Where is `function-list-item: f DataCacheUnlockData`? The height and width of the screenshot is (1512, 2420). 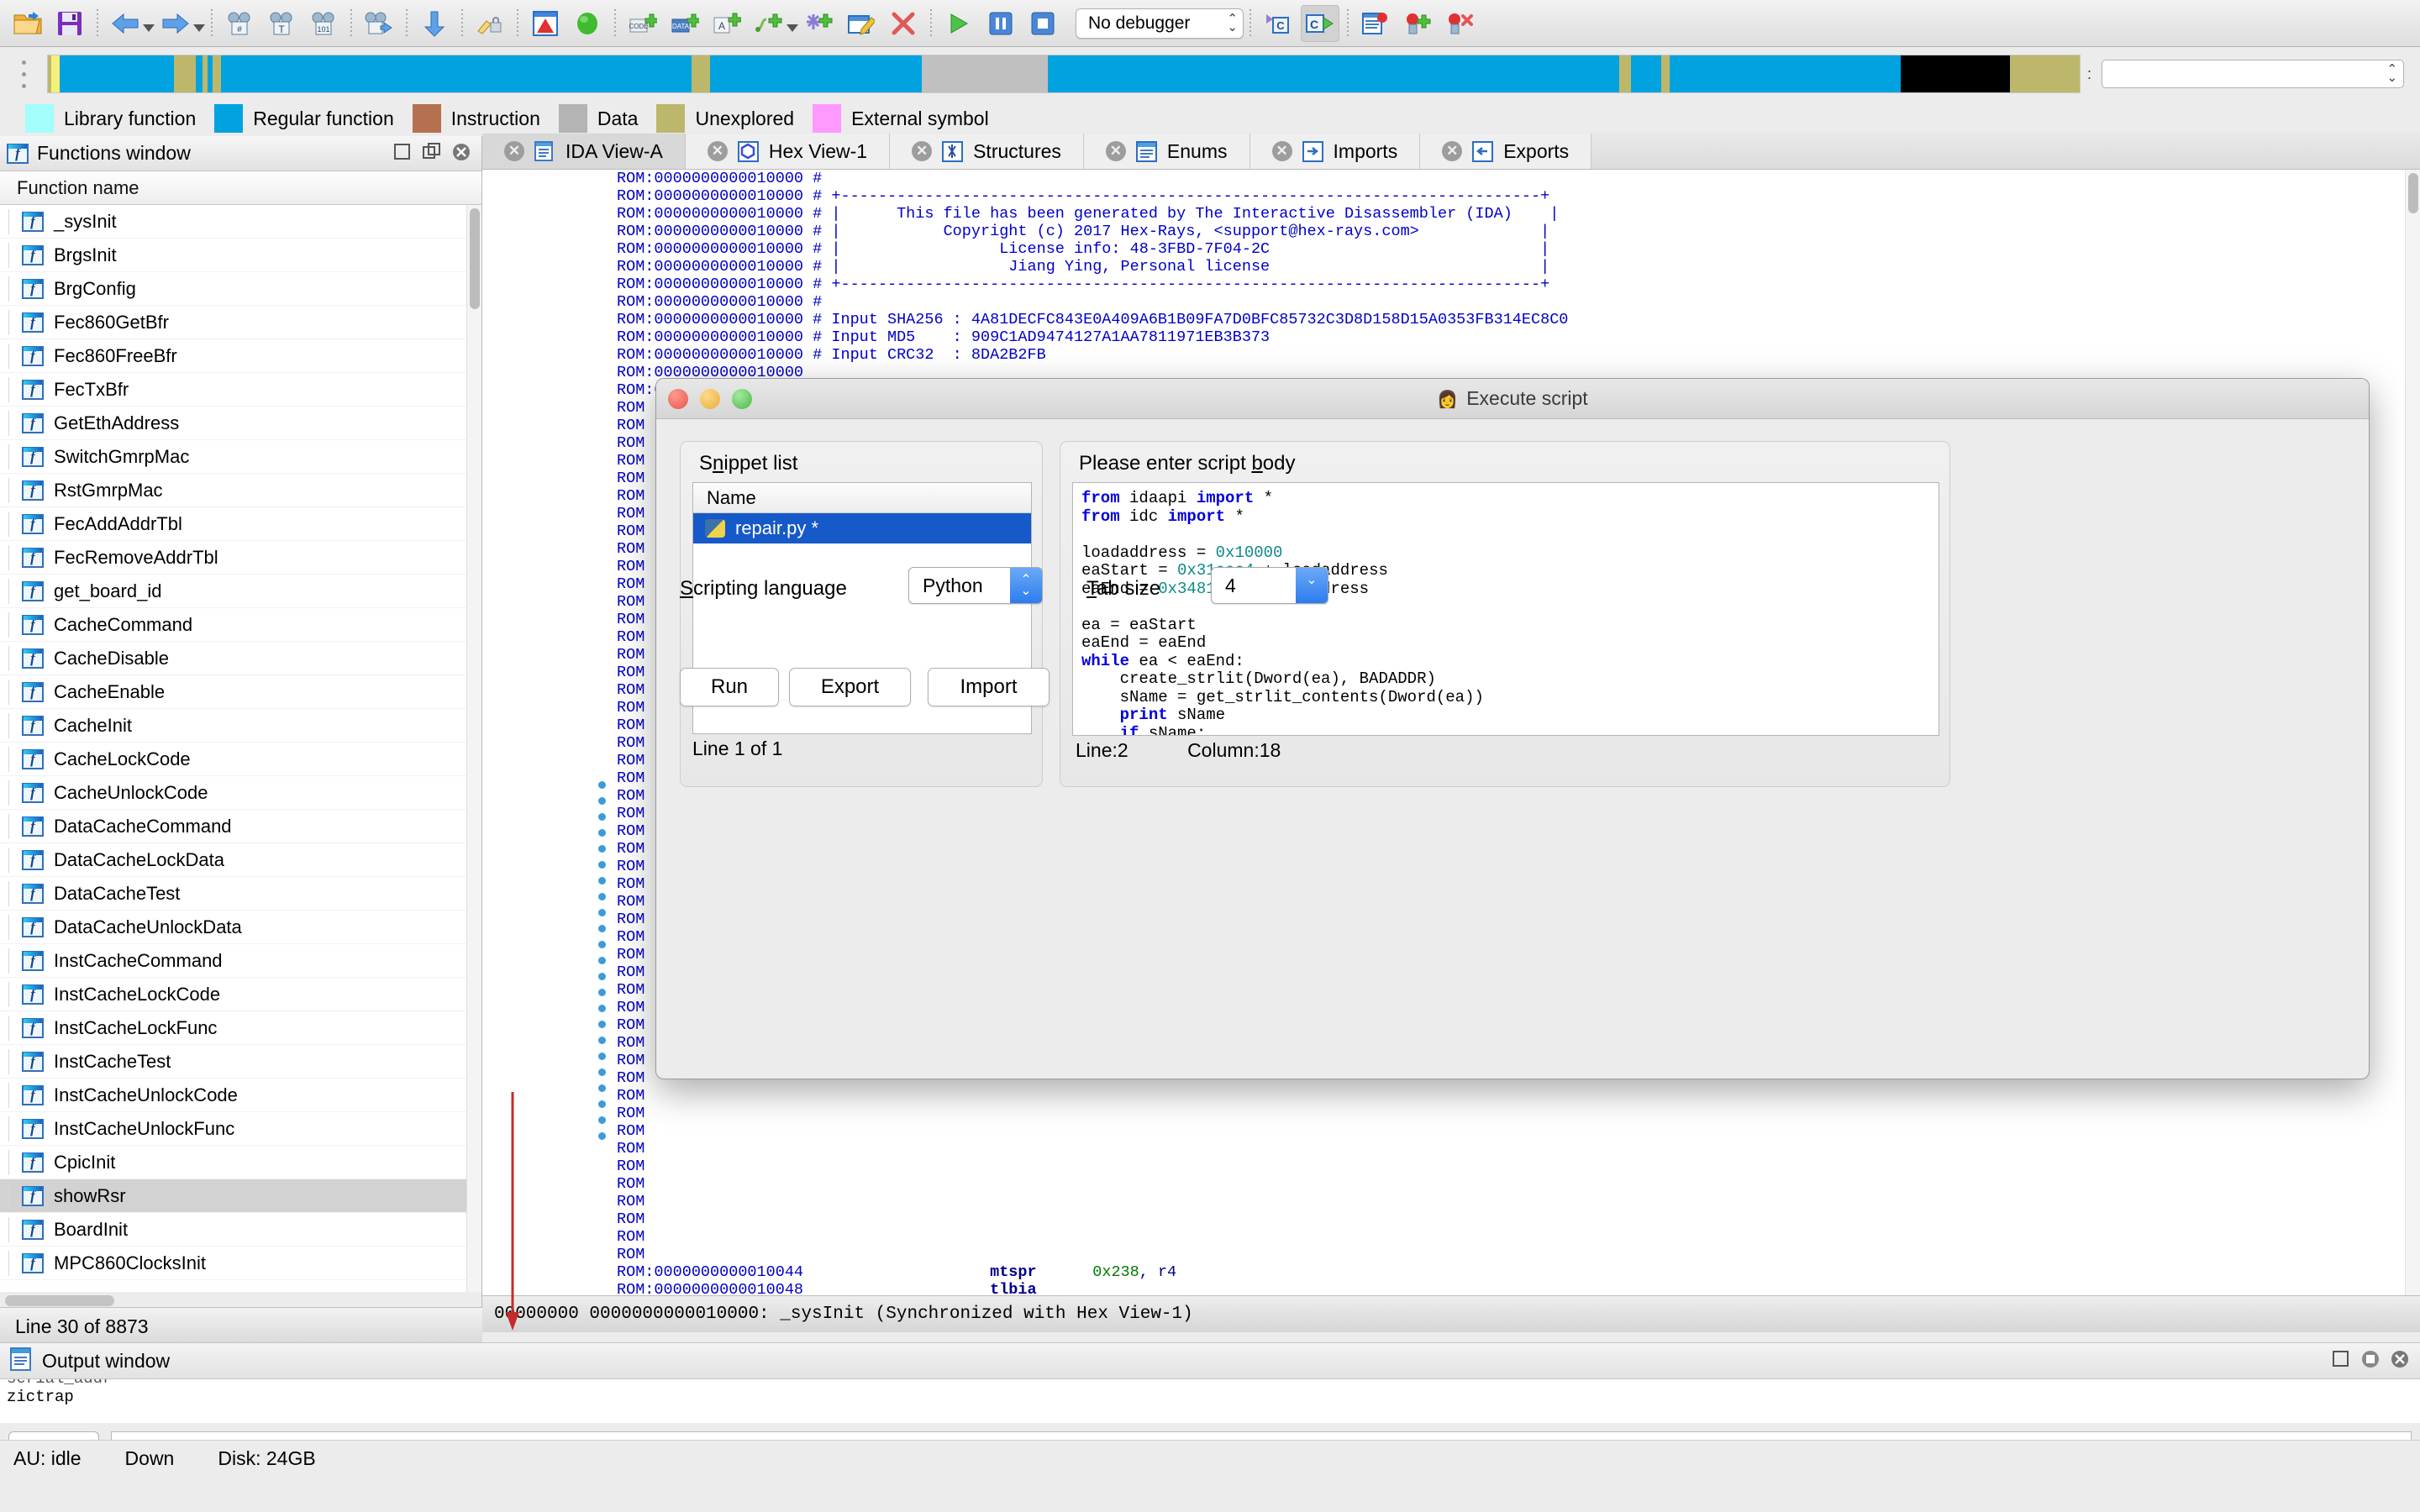
function-list-item: f DataCacheUnlockData is located at coordinates (233, 927).